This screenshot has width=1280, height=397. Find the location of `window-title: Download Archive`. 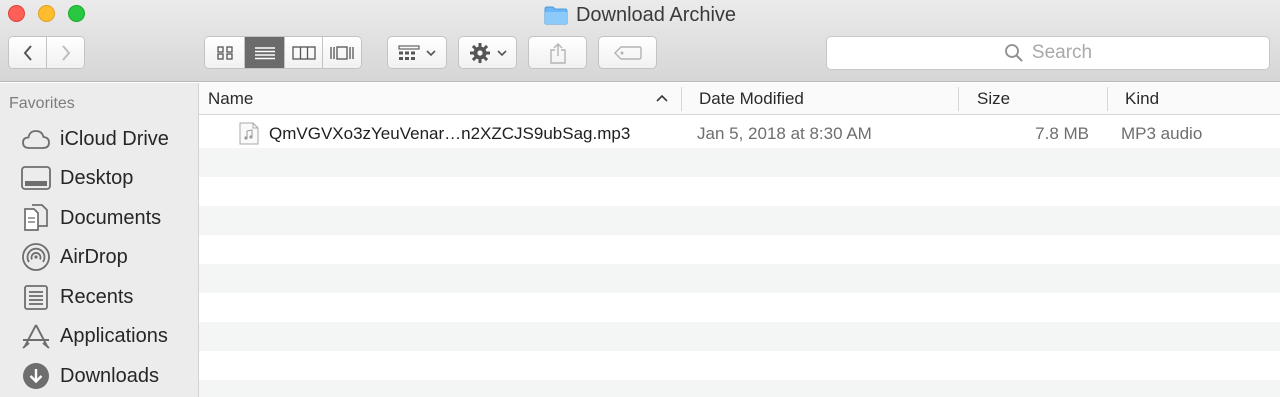

window-title: Download Archive is located at coordinates (656, 14).